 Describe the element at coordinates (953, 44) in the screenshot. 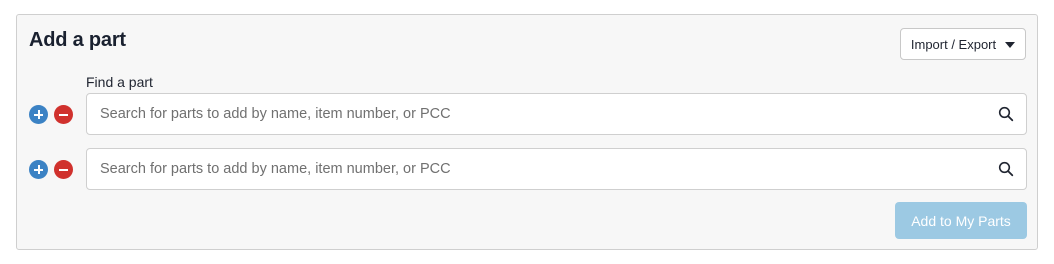

I see `import-export-label: Import / Export` at that location.